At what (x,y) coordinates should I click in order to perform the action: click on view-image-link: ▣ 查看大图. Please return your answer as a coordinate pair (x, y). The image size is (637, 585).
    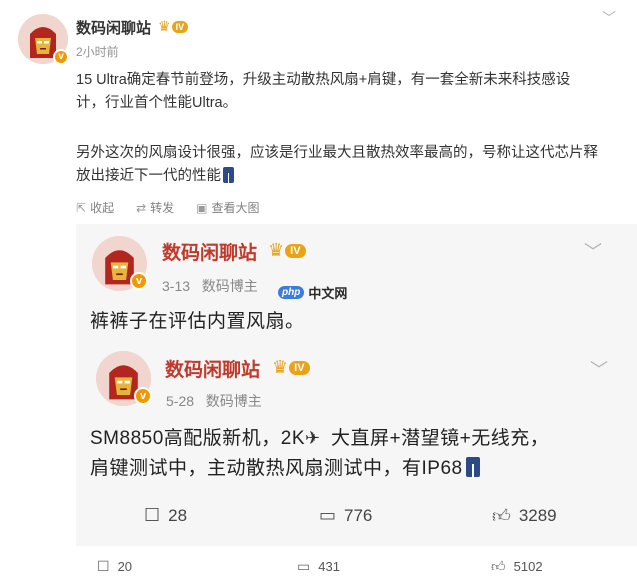
    Looking at the image, I should click on (227, 207).